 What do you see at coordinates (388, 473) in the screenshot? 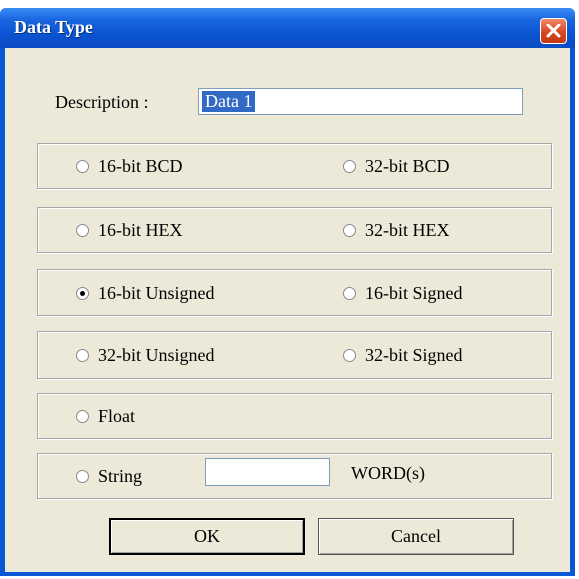
I see `string-unit-label: WORD(s)` at bounding box center [388, 473].